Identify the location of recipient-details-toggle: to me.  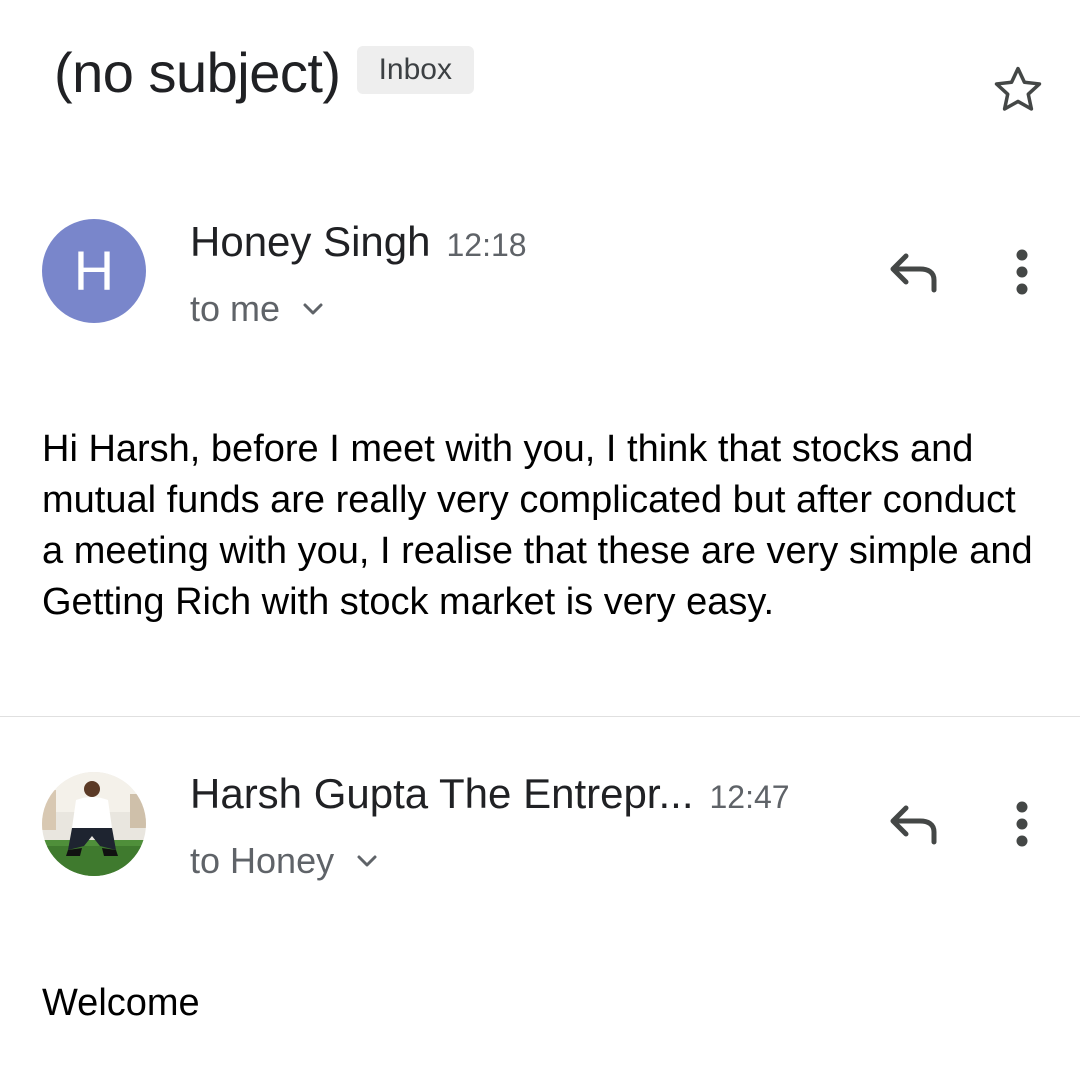
(257, 309).